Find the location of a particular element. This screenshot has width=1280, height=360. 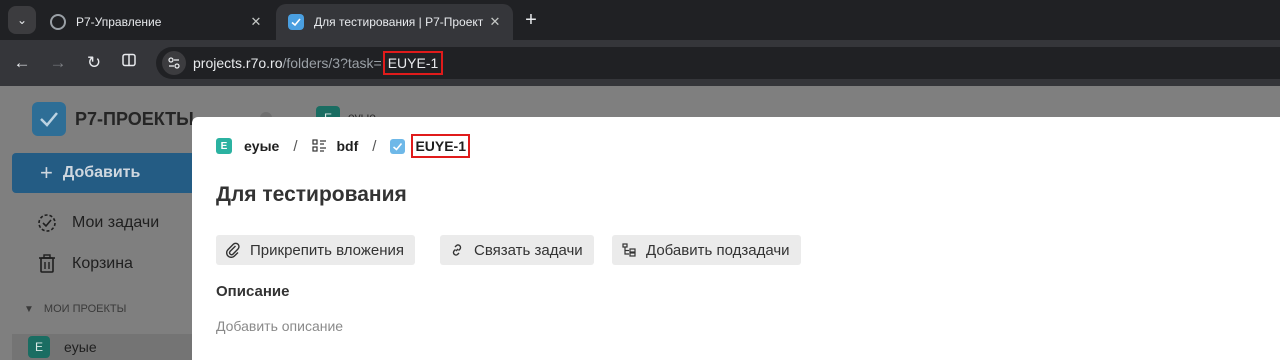

tab-search-button: ⌄ is located at coordinates (22, 20).